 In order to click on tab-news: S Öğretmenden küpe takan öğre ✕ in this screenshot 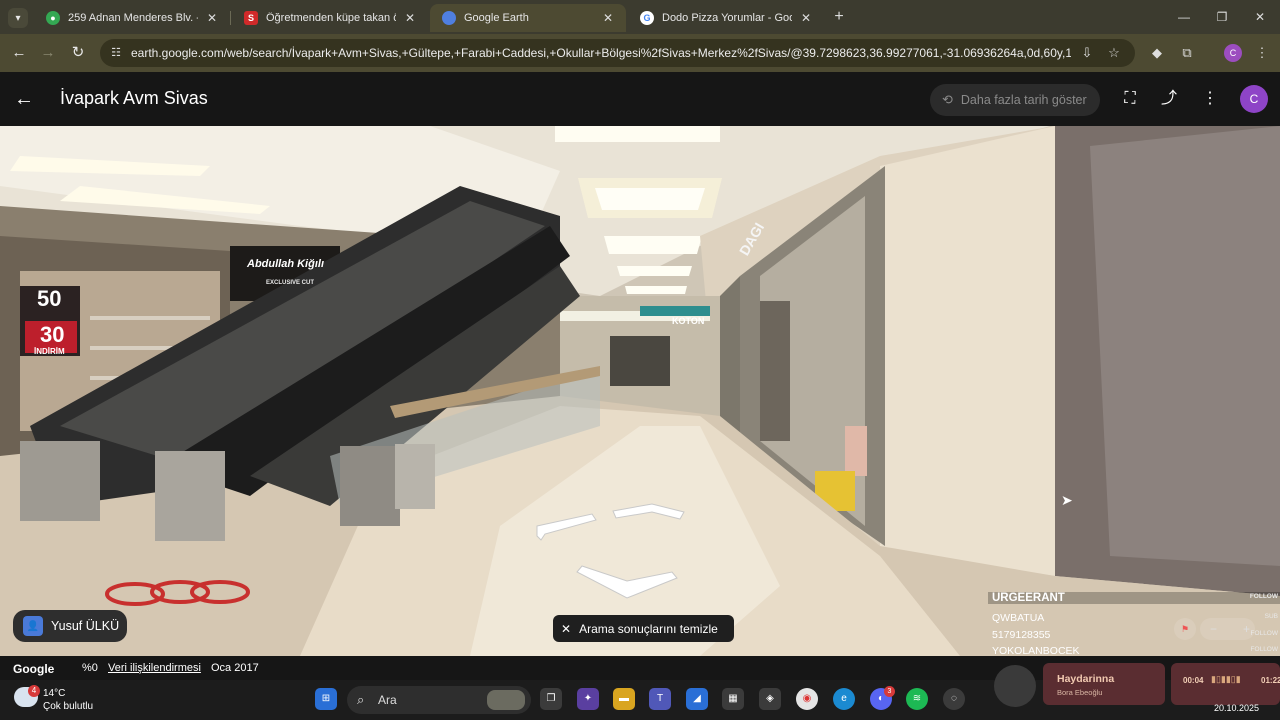, I will do `click(330, 18)`.